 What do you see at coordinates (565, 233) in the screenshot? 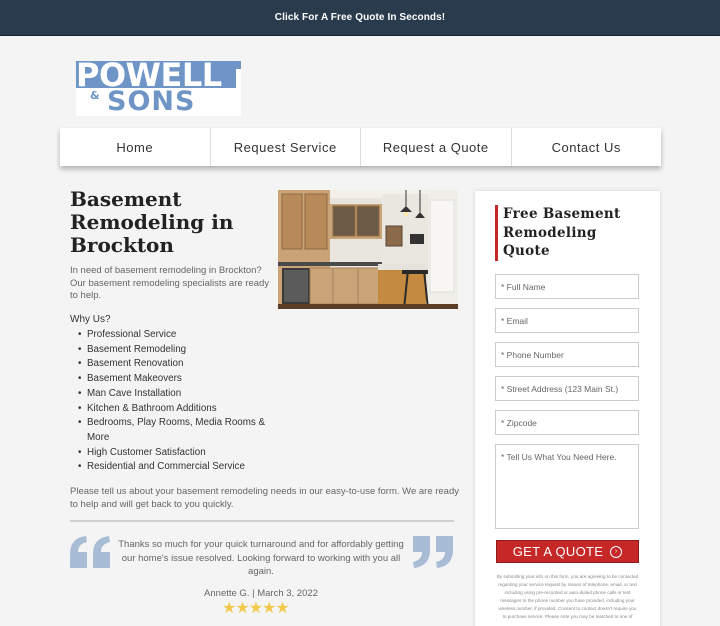
I see `form-title: Free Basement Remodeling Quote` at bounding box center [565, 233].